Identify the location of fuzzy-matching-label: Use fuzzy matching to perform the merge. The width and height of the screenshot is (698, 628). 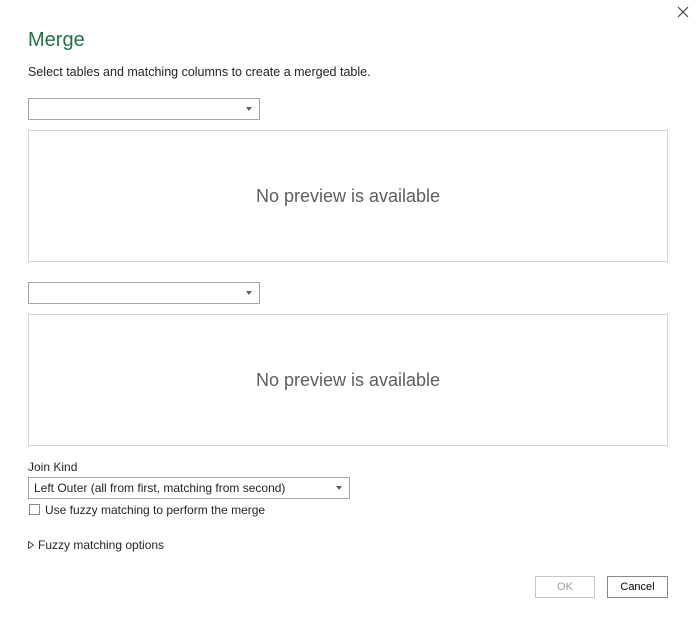
(155, 510).